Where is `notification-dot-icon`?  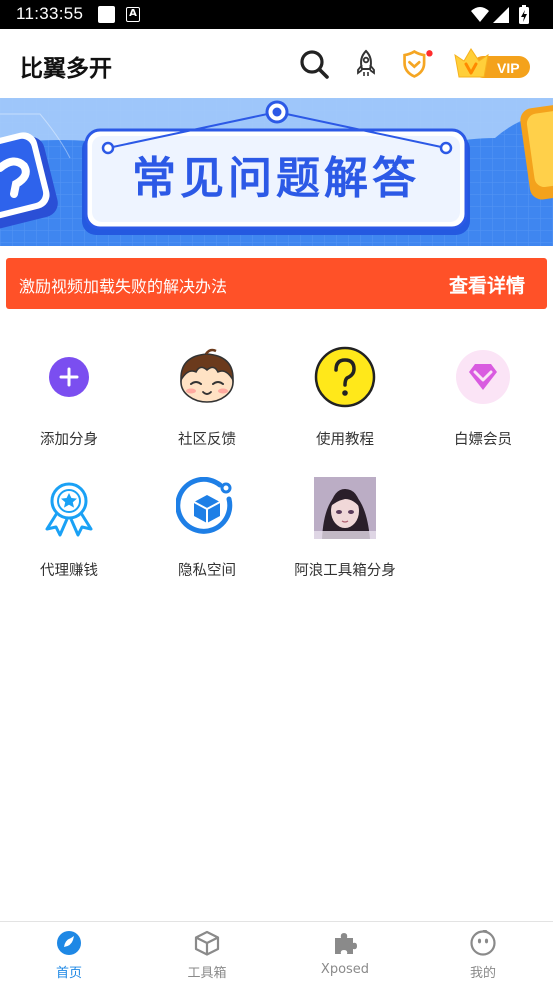
notification-dot-icon is located at coordinates (429, 53).